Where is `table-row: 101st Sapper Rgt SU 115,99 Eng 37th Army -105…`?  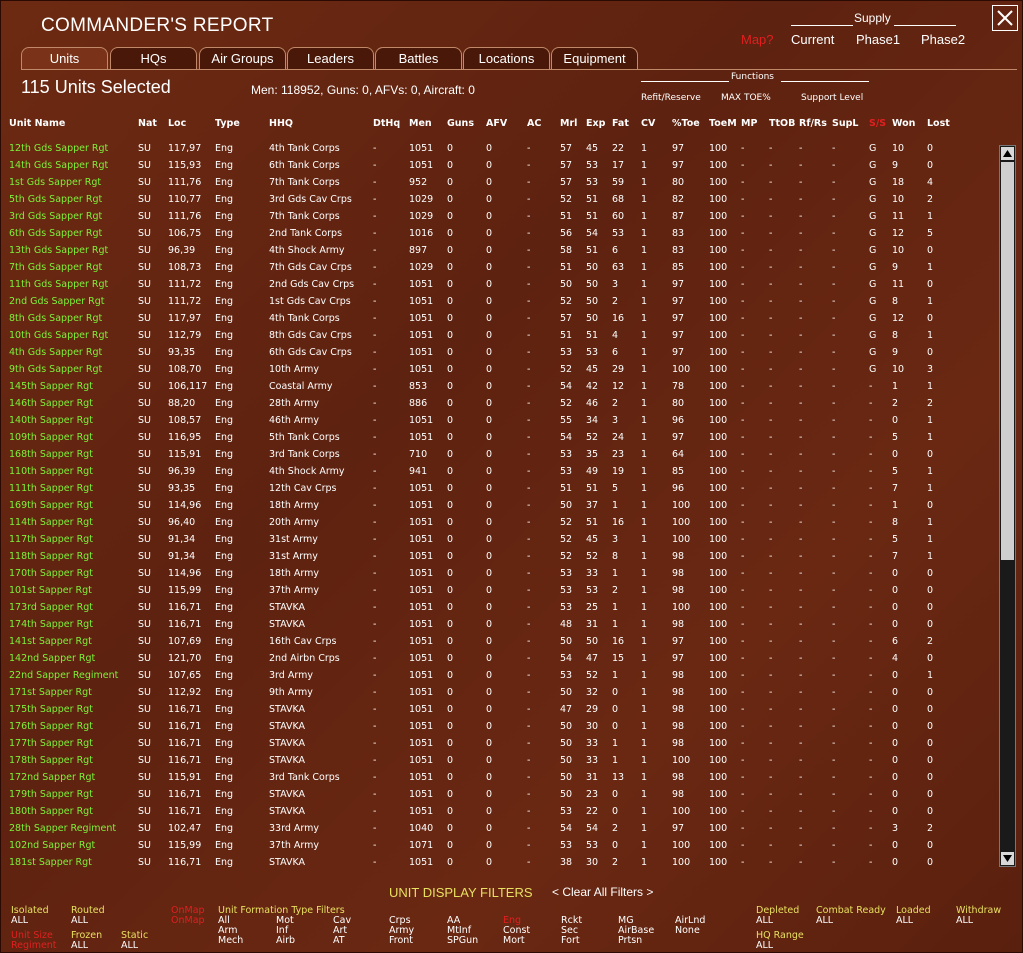
table-row: 101st Sapper Rgt SU 115,99 Eng 37th Army -105… is located at coordinates (483, 590).